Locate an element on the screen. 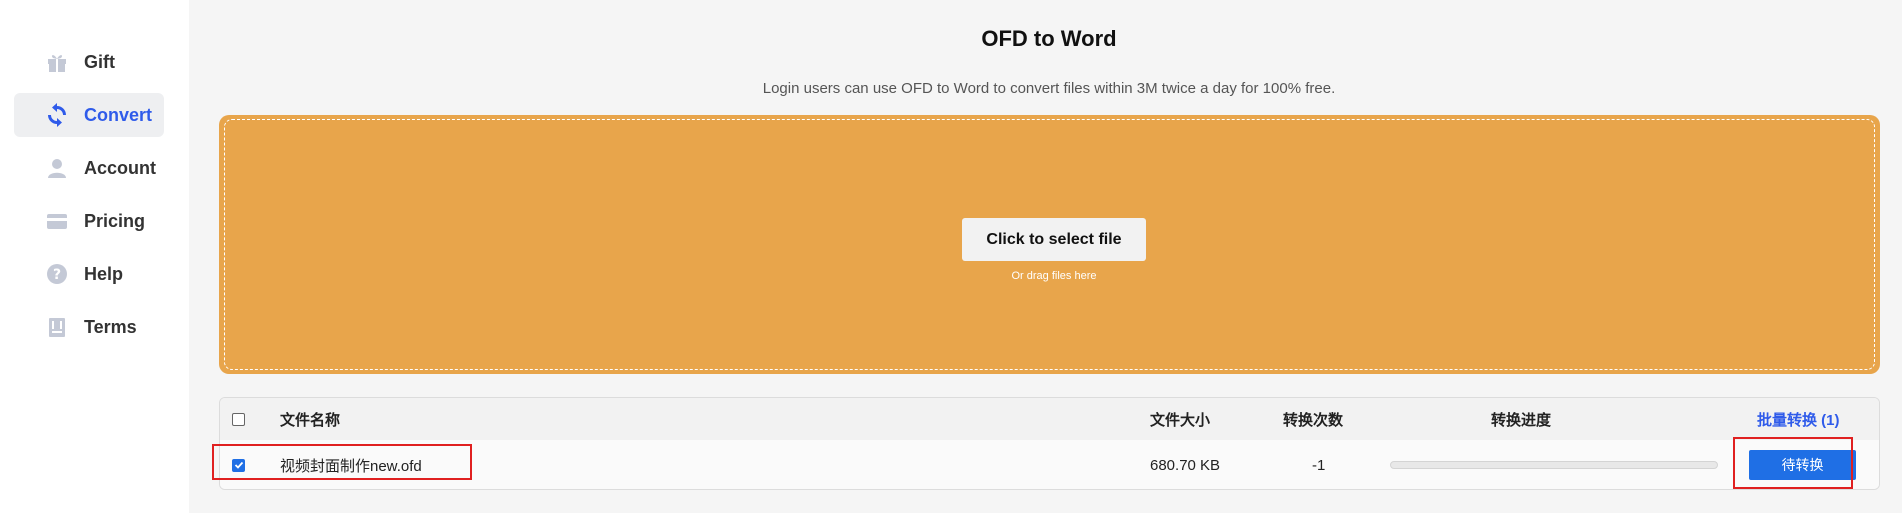 The width and height of the screenshot is (1902, 513). select-all-checkbox is located at coordinates (238, 419).